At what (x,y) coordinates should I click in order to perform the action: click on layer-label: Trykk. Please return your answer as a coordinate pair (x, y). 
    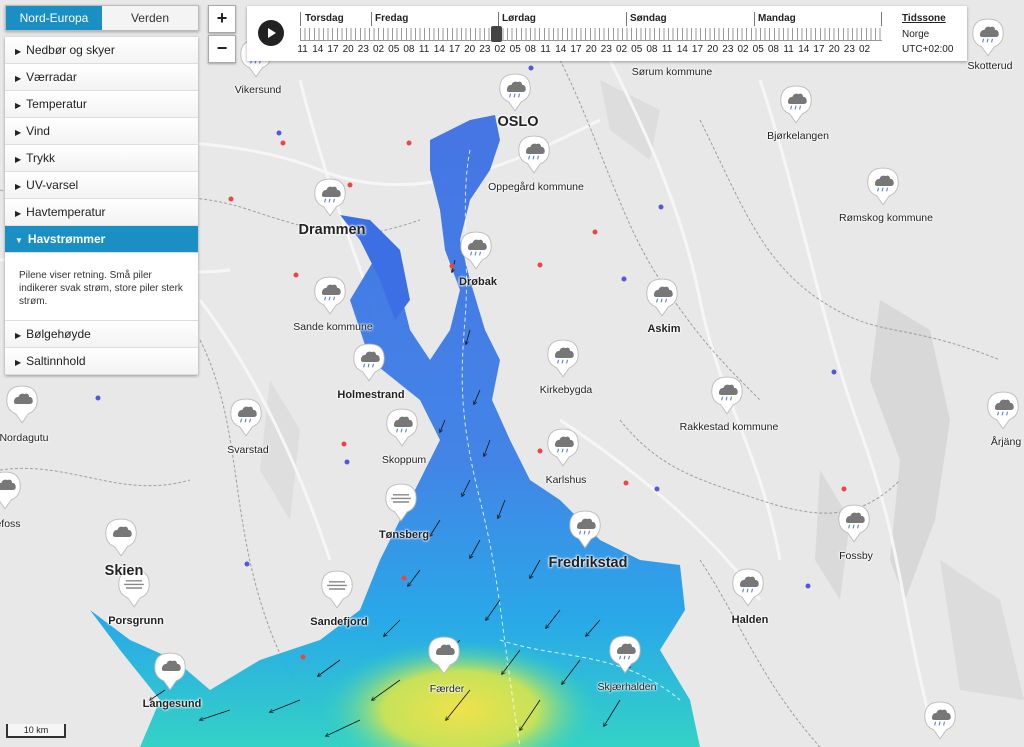
    Looking at the image, I should click on (41, 158).